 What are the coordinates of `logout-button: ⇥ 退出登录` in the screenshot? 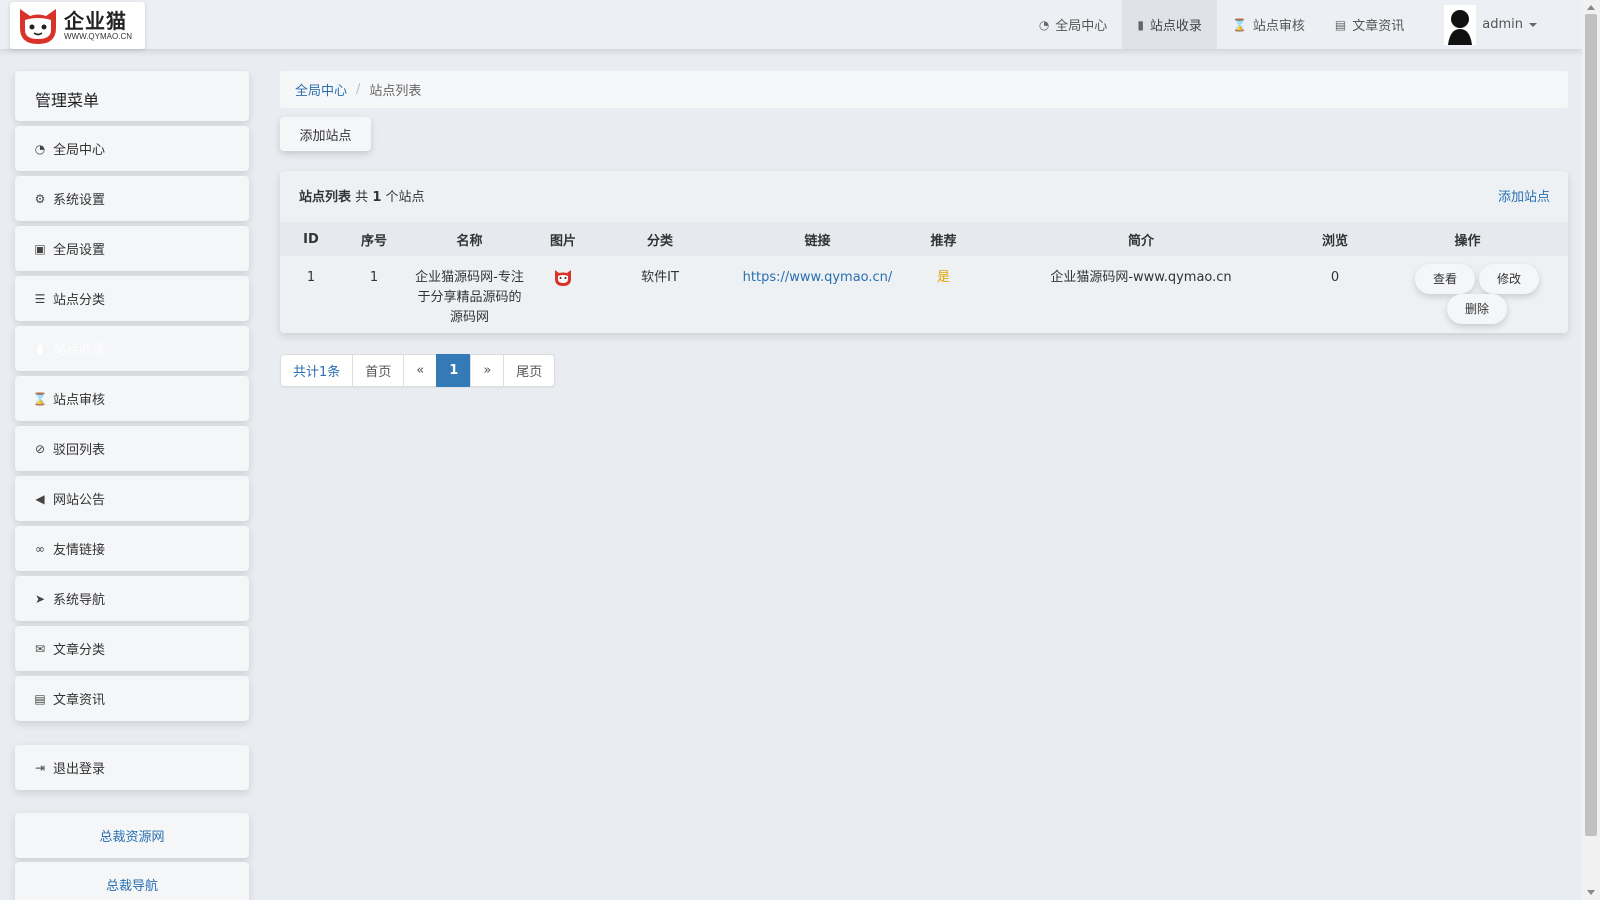 It's located at (132, 767).